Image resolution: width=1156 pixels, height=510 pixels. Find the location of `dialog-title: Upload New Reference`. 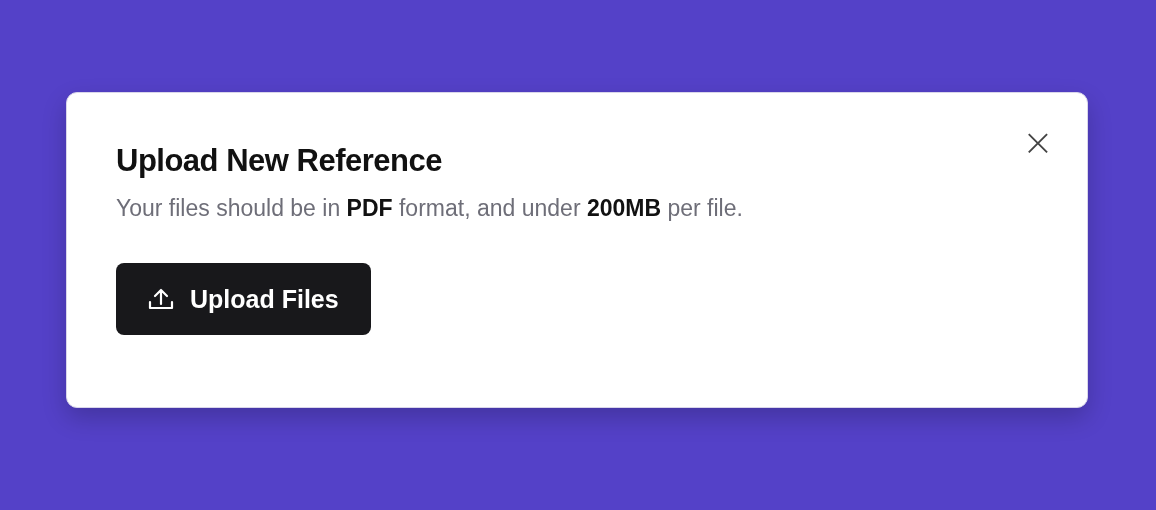

dialog-title: Upload New Reference is located at coordinates (279, 161).